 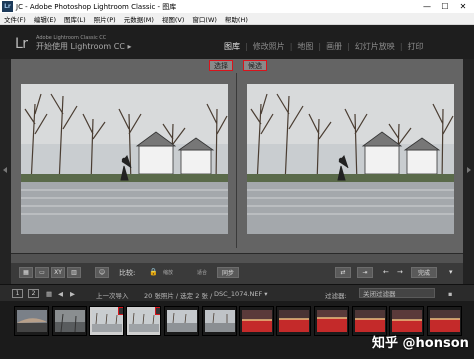 What do you see at coordinates (72, 294) in the screenshot?
I see `forward-arrow-icon: ▶` at bounding box center [72, 294].